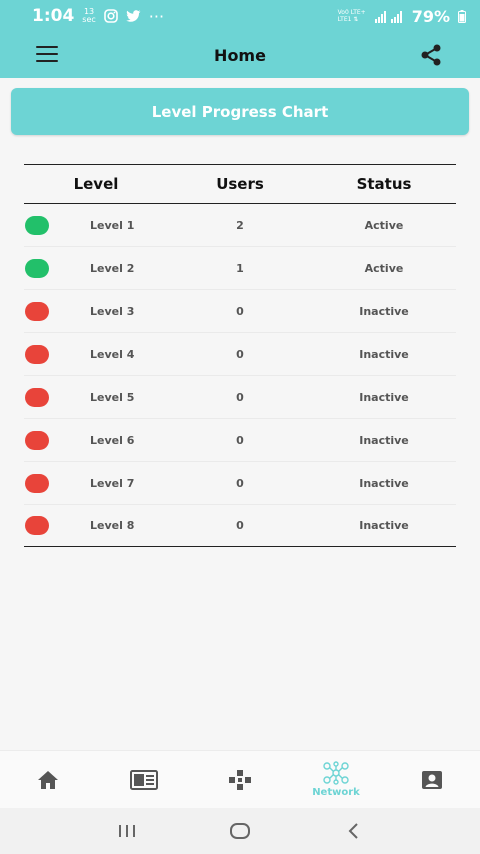 This screenshot has width=480, height=854. What do you see at coordinates (336, 773) in the screenshot?
I see `network-icon` at bounding box center [336, 773].